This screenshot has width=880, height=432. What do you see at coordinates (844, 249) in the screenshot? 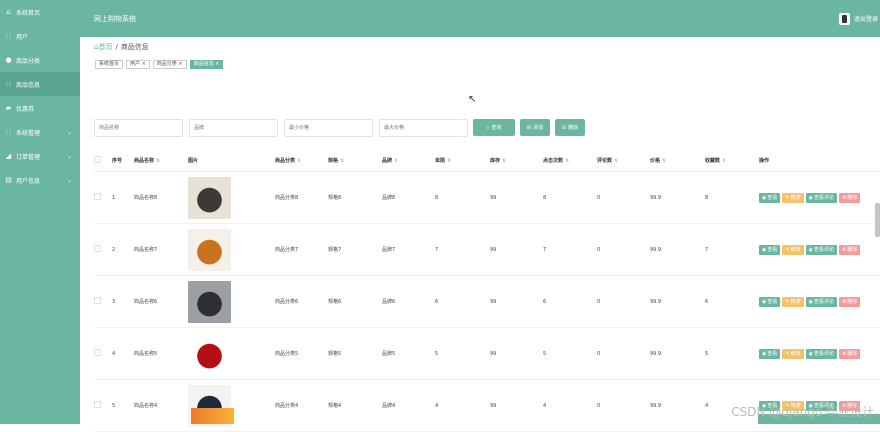
I see `delete-icon: ⊗` at bounding box center [844, 249].